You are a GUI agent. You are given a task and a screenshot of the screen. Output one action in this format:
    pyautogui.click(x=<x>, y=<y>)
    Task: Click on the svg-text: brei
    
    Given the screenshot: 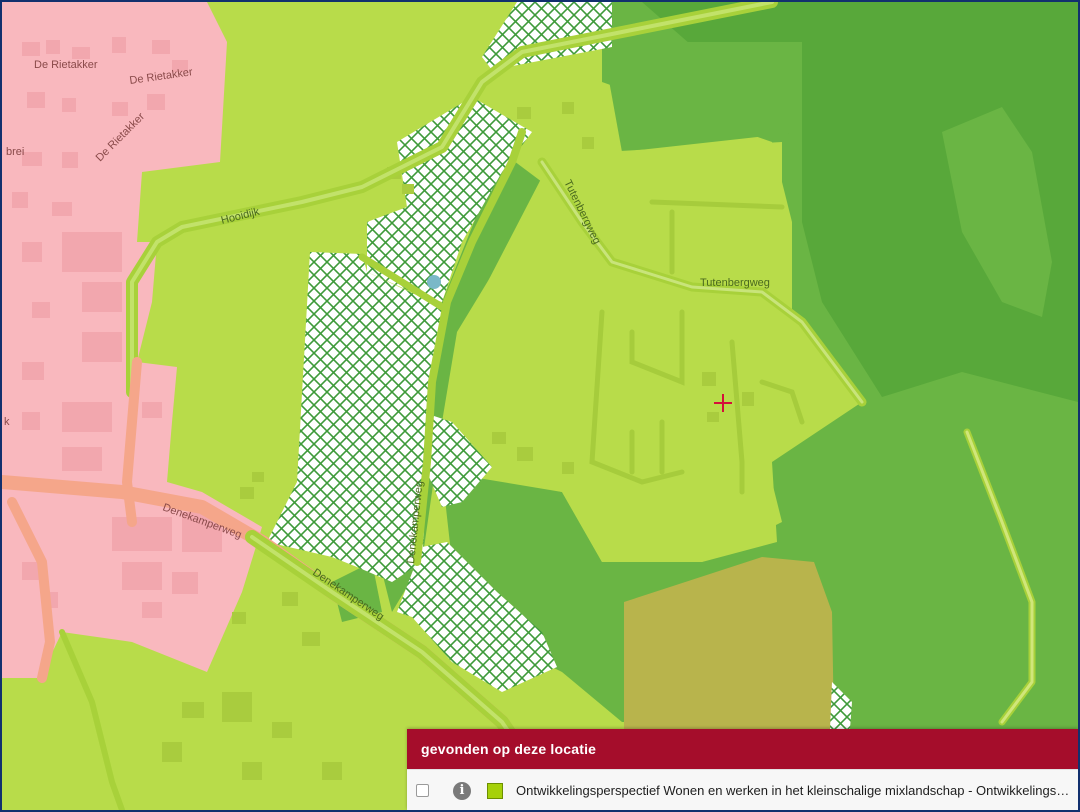 What is the action you would take?
    pyautogui.click(x=15, y=152)
    